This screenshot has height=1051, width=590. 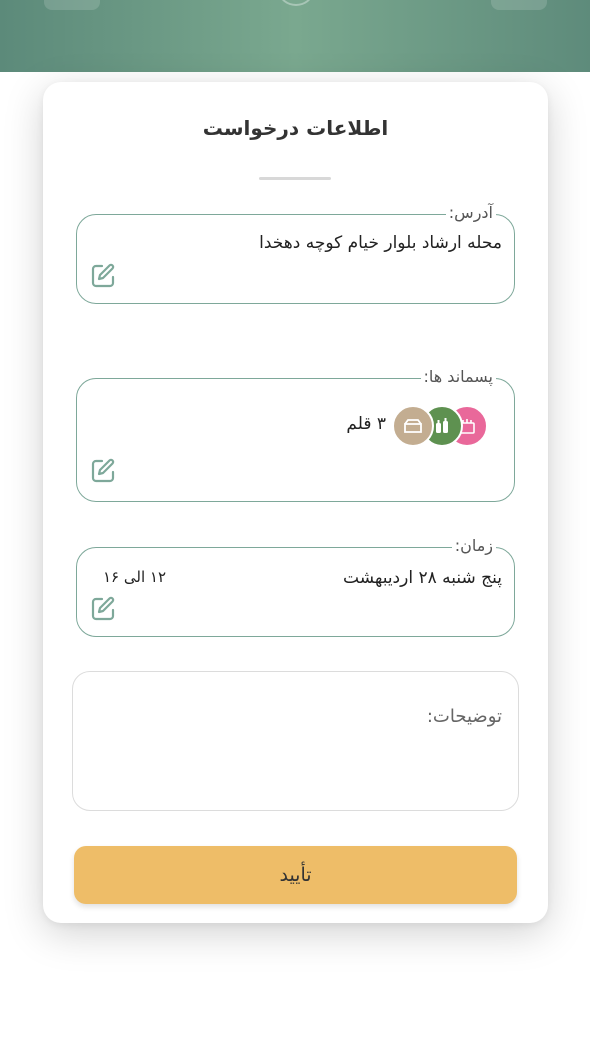 I want to click on card-title: اطلاعات درخواست, so click(x=295, y=128).